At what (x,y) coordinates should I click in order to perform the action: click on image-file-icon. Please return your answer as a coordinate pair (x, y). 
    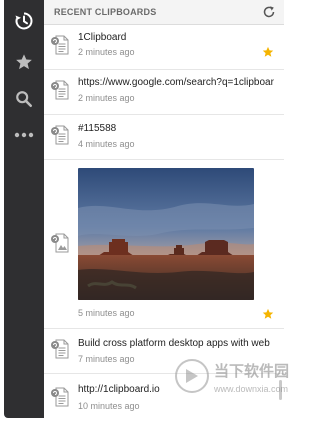
    Looking at the image, I should click on (60, 243).